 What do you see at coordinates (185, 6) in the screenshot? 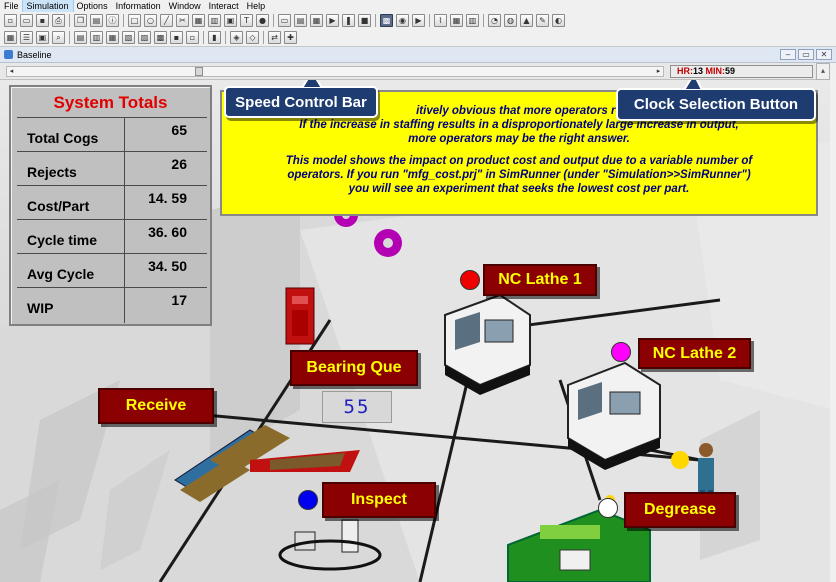
I see `menu-window: Window` at bounding box center [185, 6].